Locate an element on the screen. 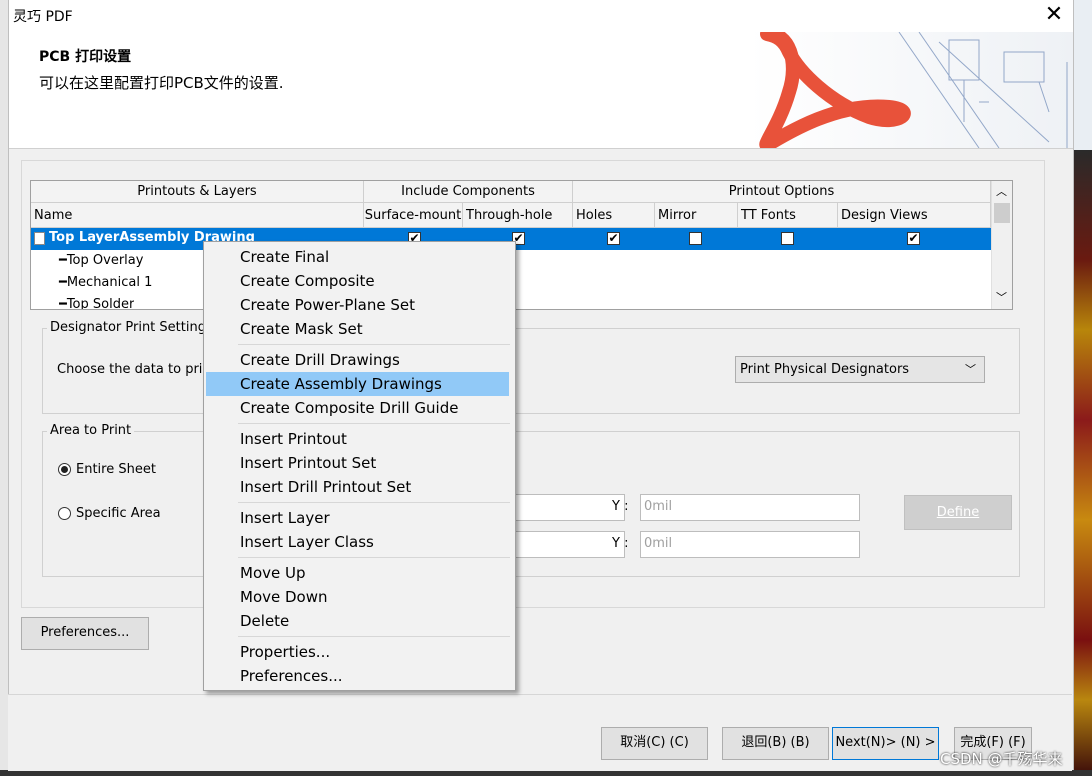 The height and width of the screenshot is (776, 1092). x1-input is located at coordinates (568, 507).